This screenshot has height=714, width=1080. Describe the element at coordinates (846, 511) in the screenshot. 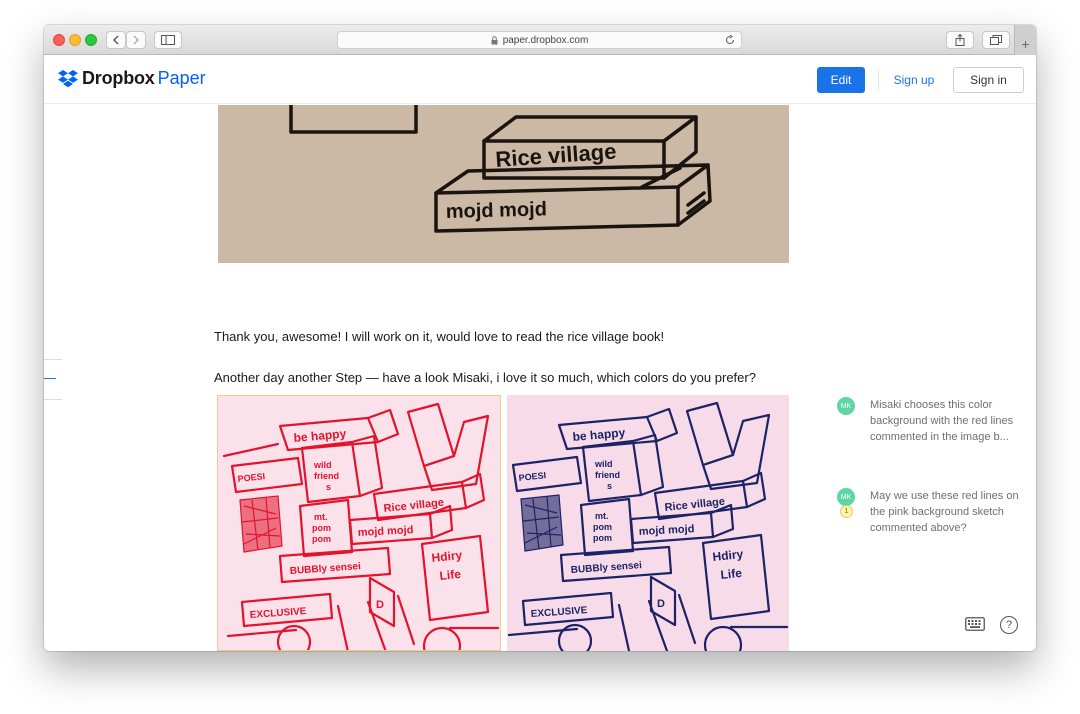

I see `comment-count-badge: 1` at that location.